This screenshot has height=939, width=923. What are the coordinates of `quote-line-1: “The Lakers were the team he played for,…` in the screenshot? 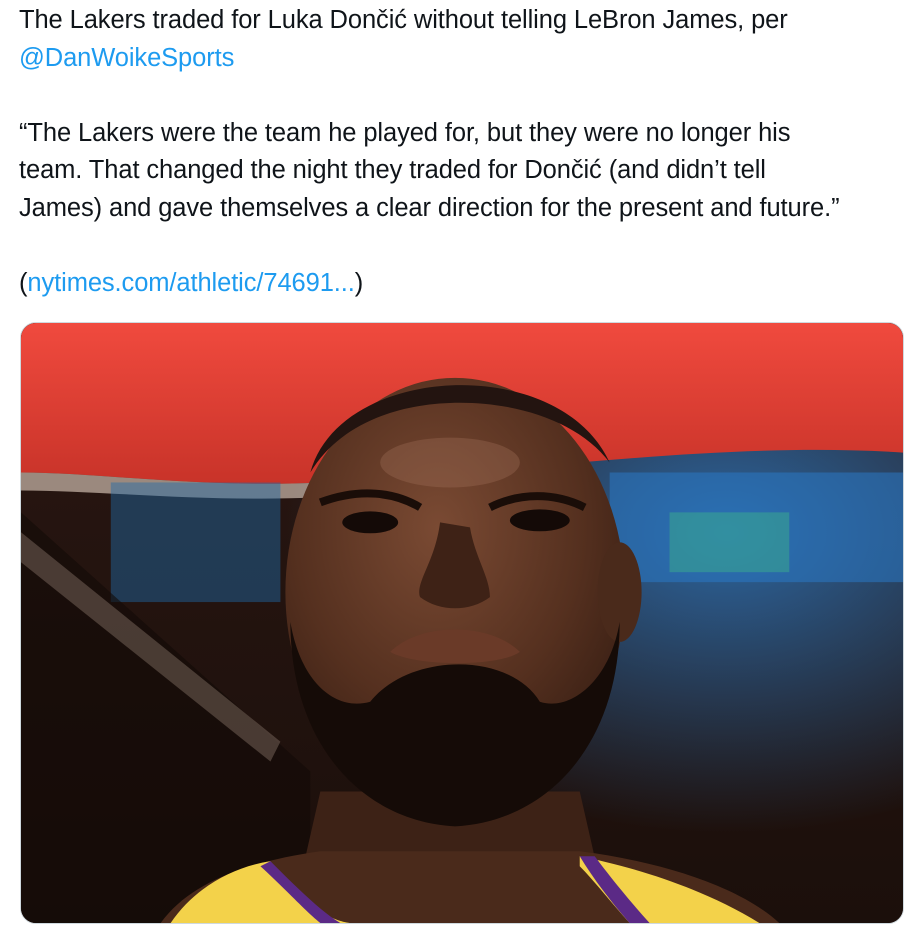 It's located at (405, 132).